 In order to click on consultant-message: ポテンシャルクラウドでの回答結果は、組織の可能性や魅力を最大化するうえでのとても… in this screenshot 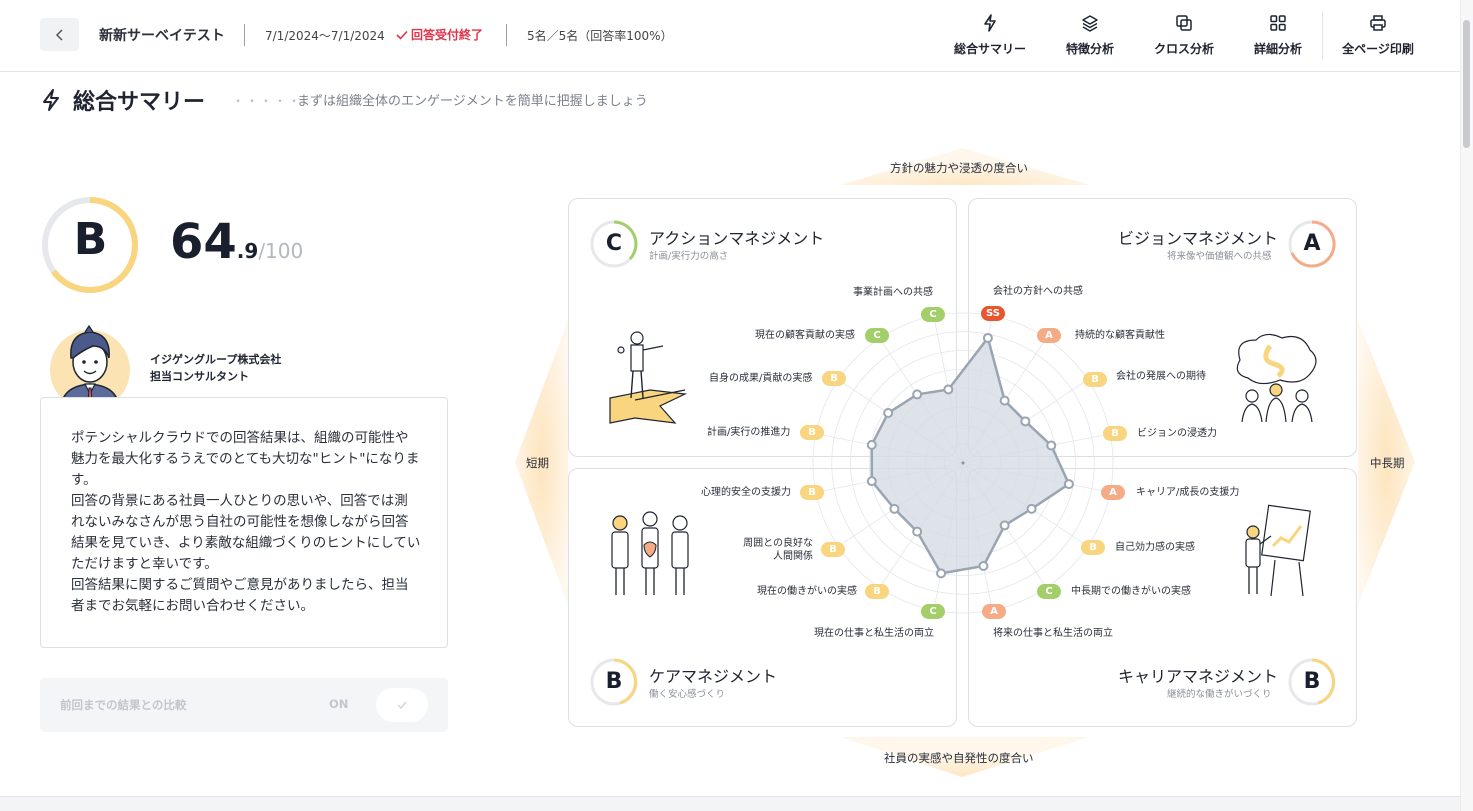, I will do `click(246, 522)`.